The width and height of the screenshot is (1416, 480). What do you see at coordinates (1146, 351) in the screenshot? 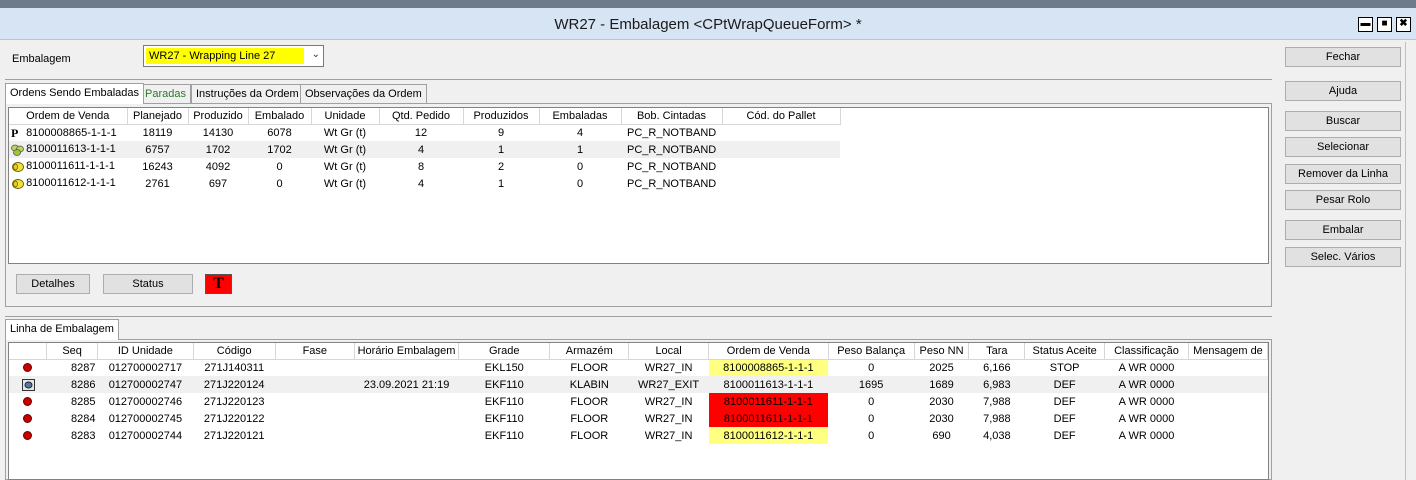
I see `linha-col-header: Classificação` at bounding box center [1146, 351].